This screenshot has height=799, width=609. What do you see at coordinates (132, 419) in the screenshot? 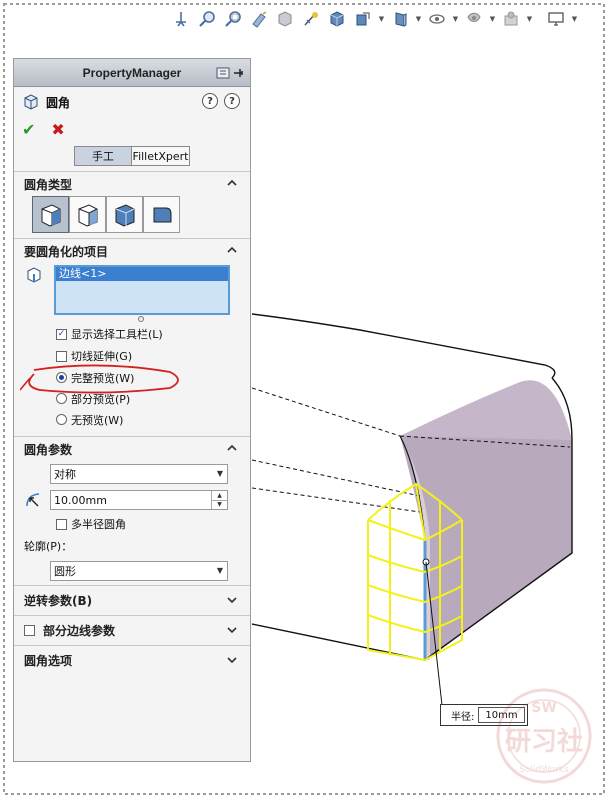
I see `no-preview-option: 无预览(W)` at bounding box center [132, 419].